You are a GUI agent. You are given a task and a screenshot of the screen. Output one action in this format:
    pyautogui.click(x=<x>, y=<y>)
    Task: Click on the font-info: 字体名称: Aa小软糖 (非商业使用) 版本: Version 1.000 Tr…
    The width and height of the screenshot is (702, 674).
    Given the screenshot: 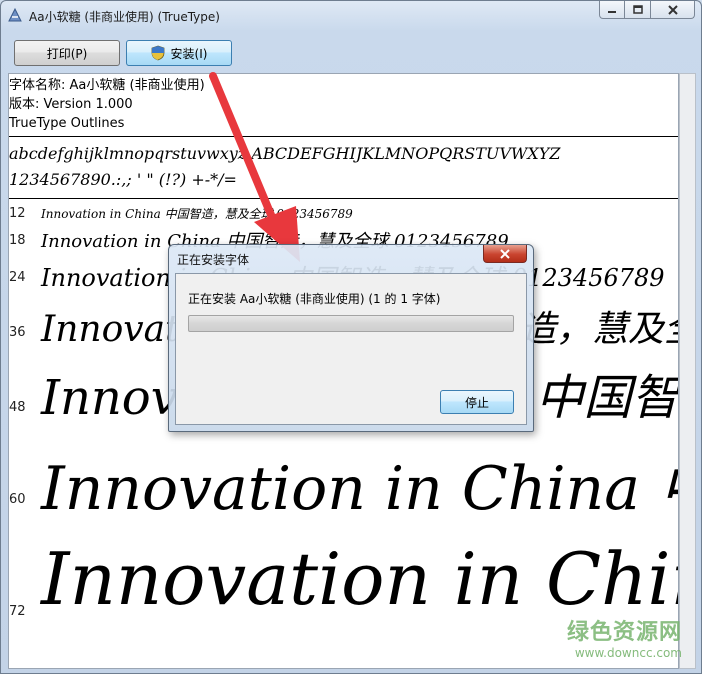 What is the action you would take?
    pyautogui.click(x=107, y=104)
    